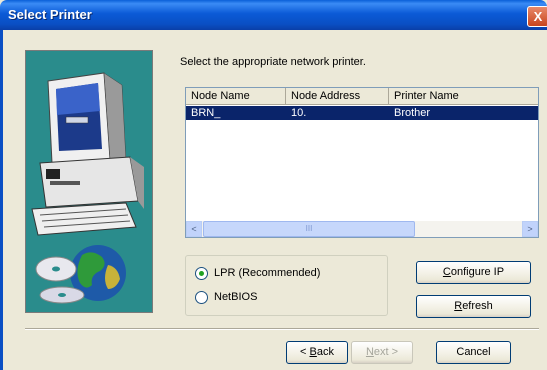  I want to click on next-accel: N, so click(369, 352).